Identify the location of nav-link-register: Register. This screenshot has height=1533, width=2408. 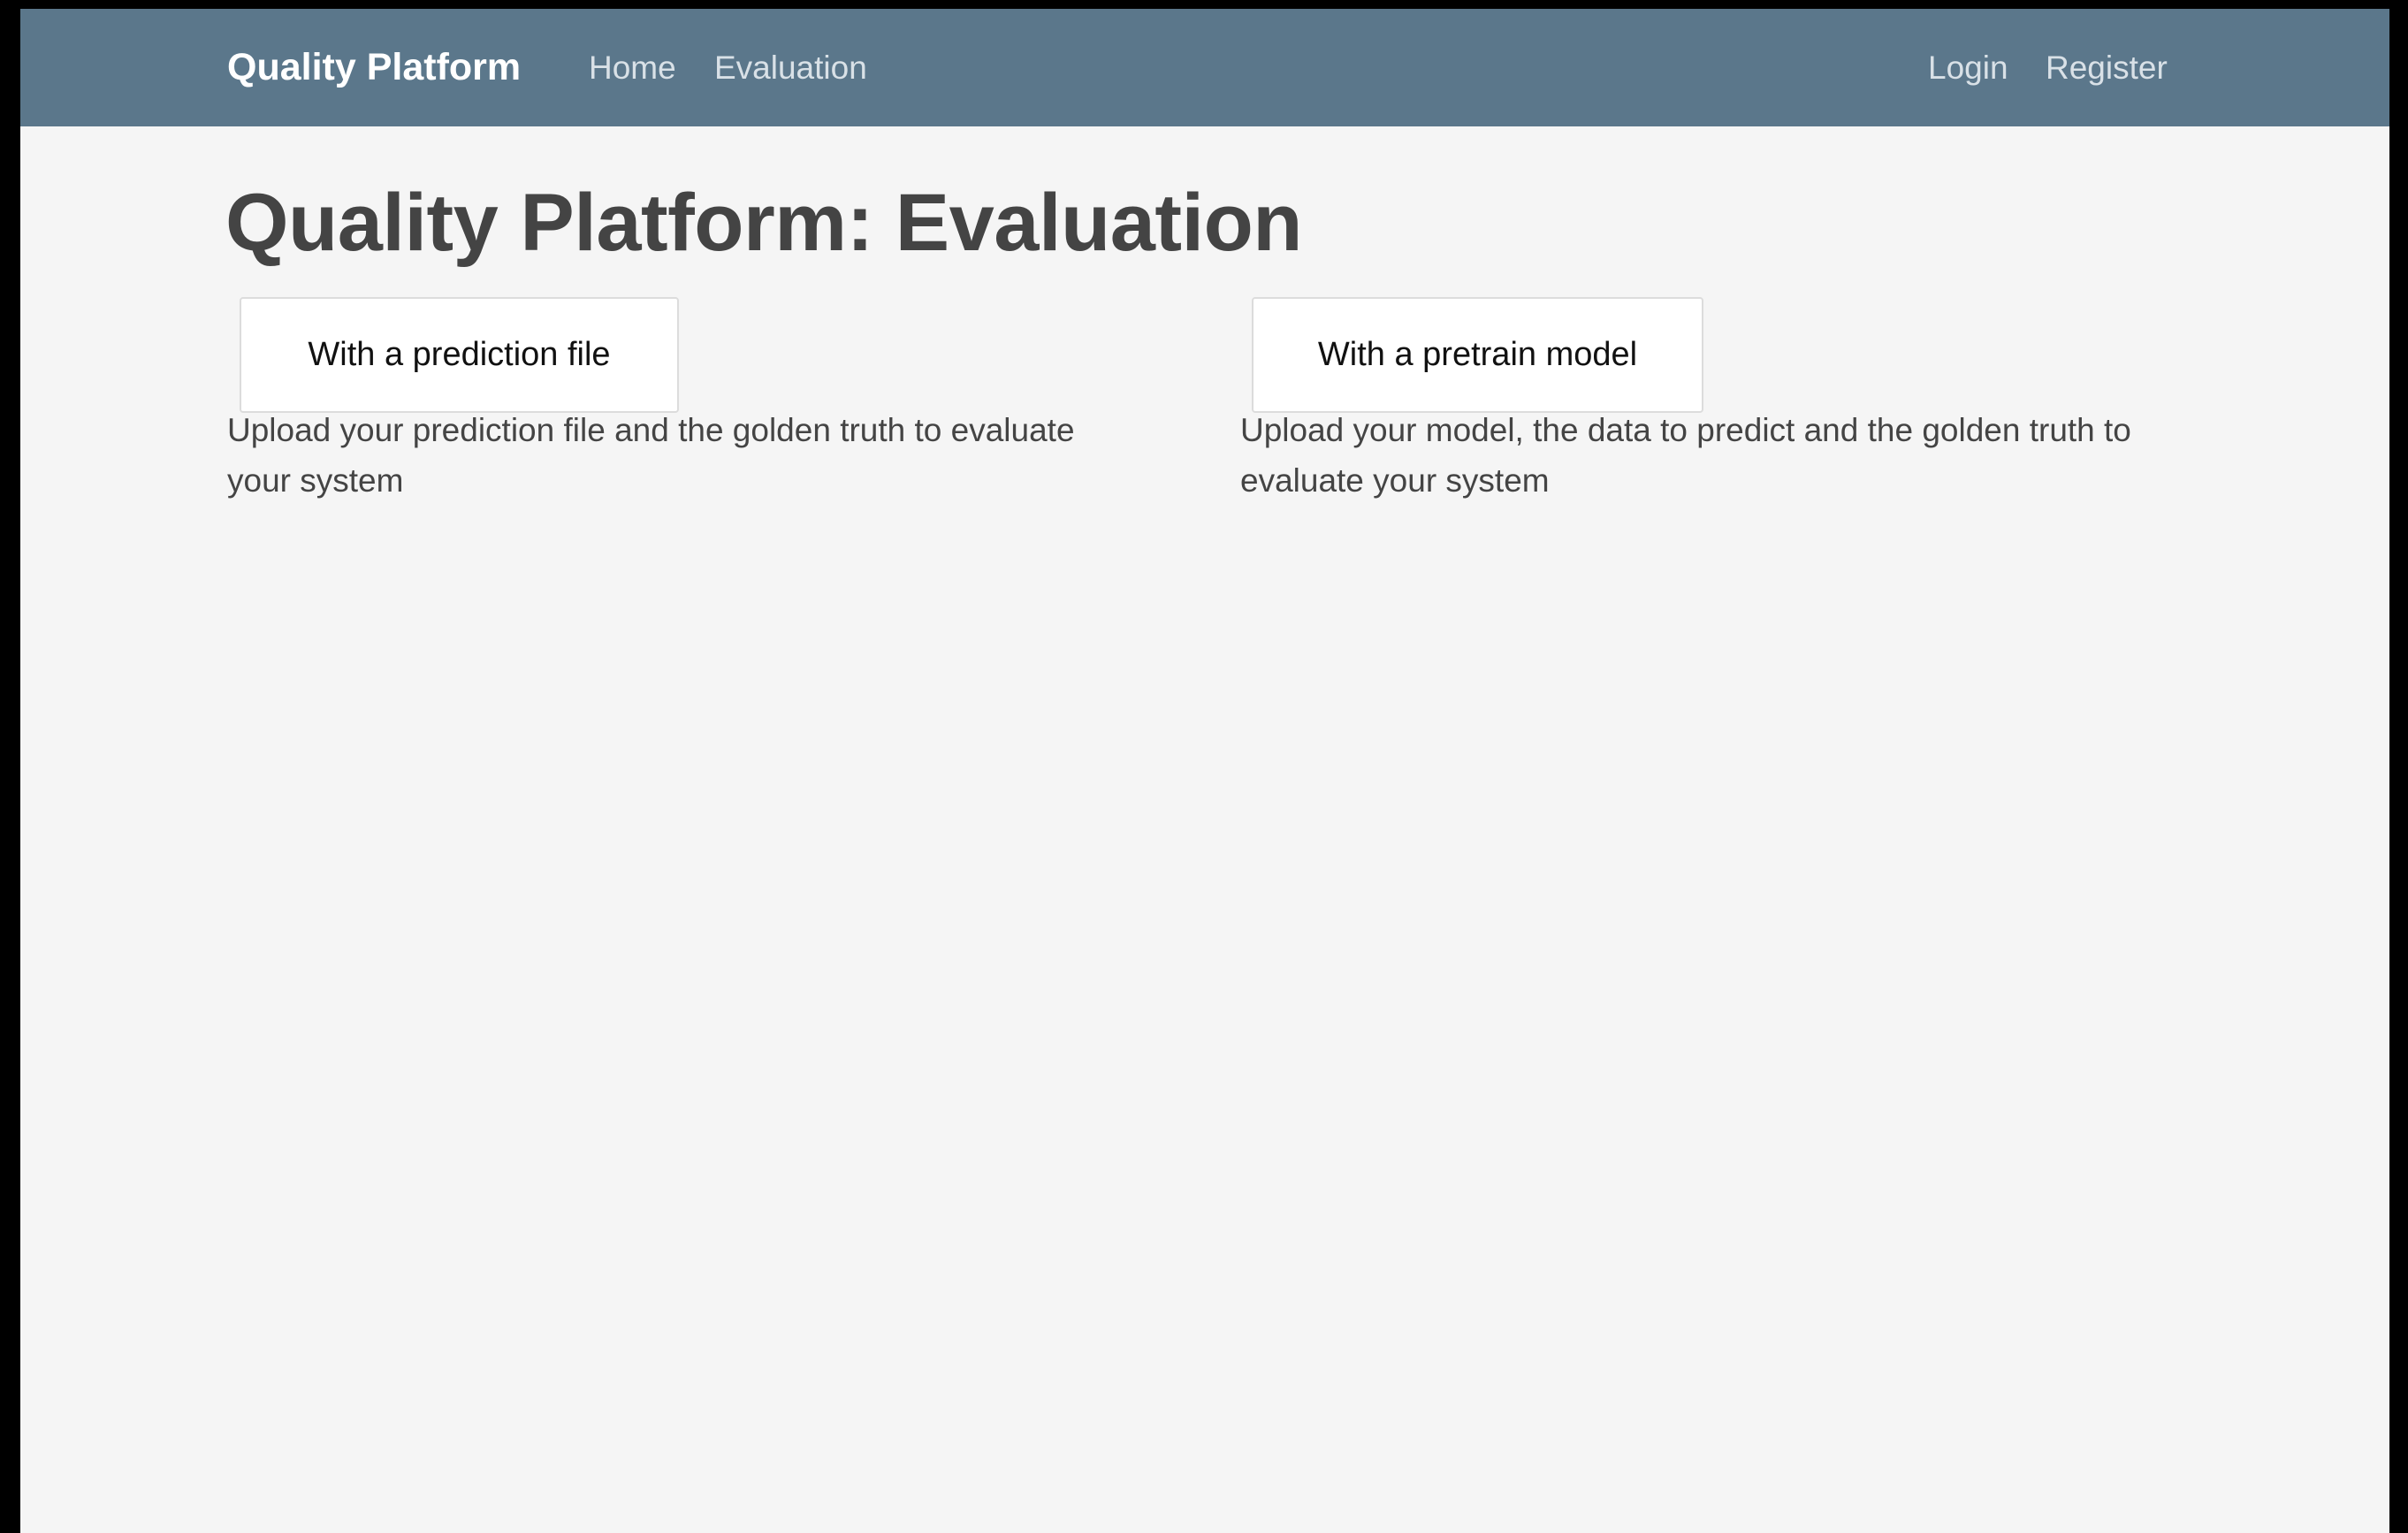
(2107, 67).